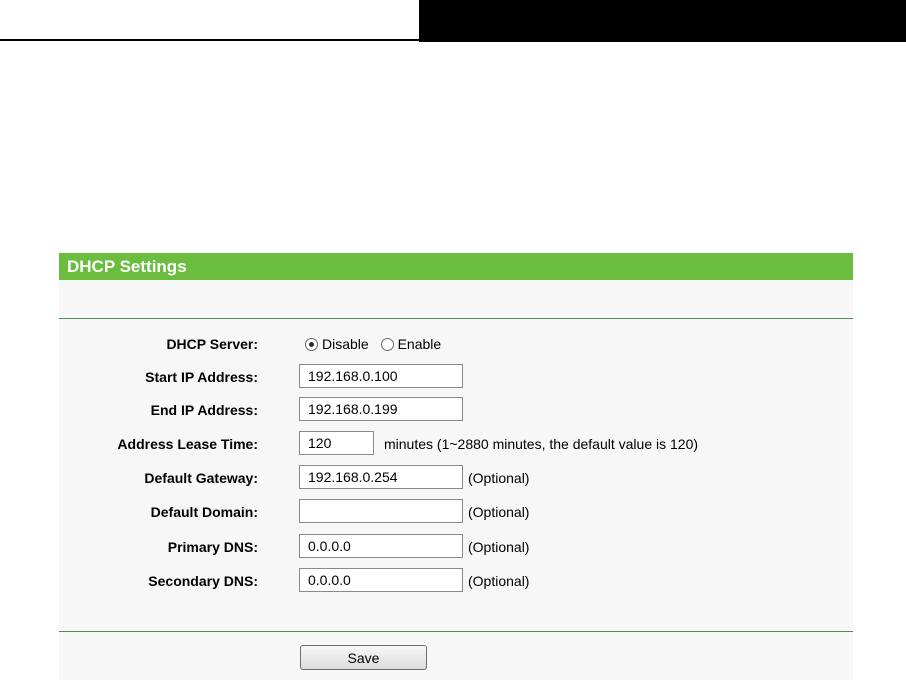 The width and height of the screenshot is (906, 680). I want to click on bottom-rule, so click(456, 631).